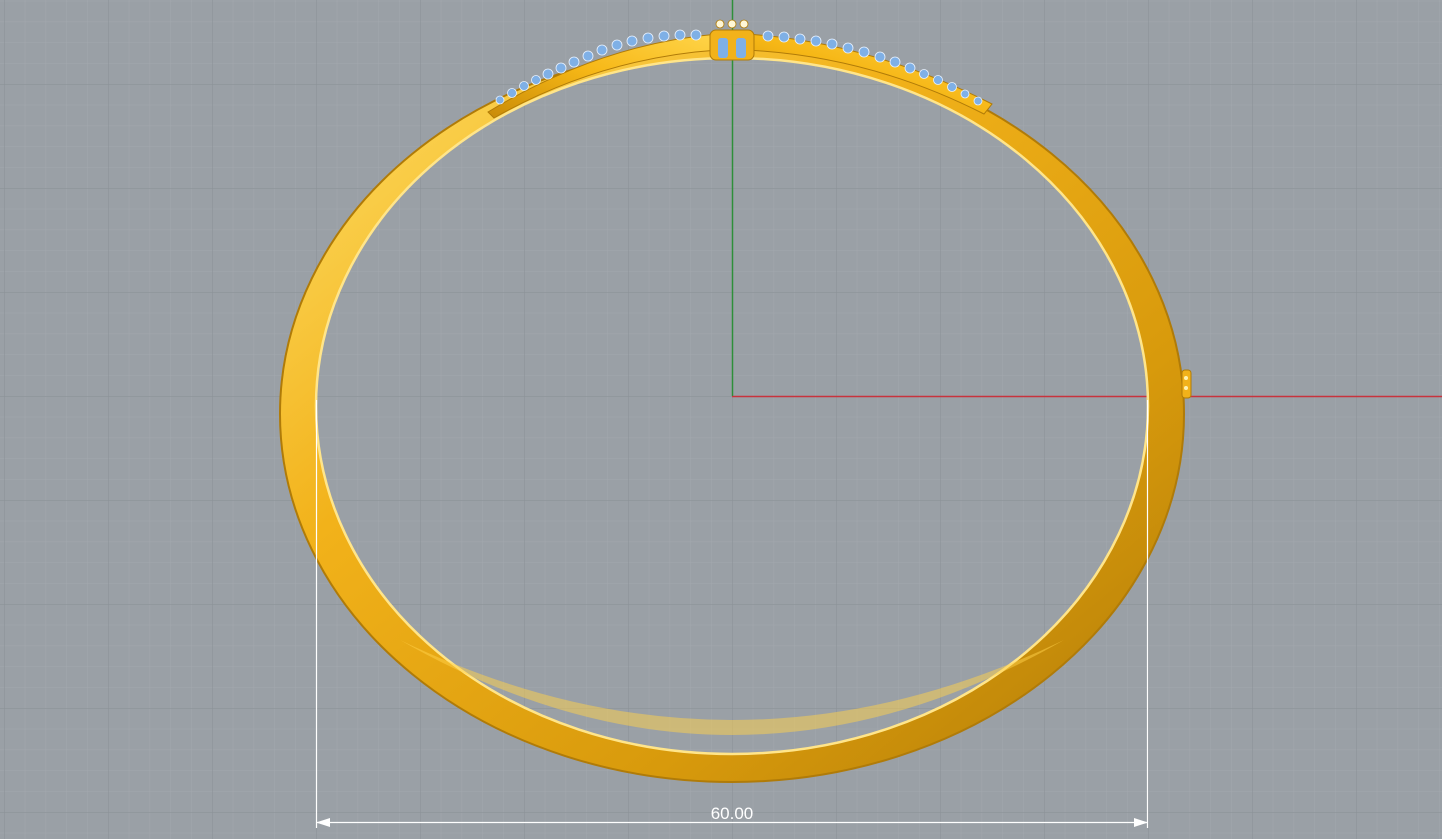  Describe the element at coordinates (732, 40) in the screenshot. I see `center-setting` at that location.